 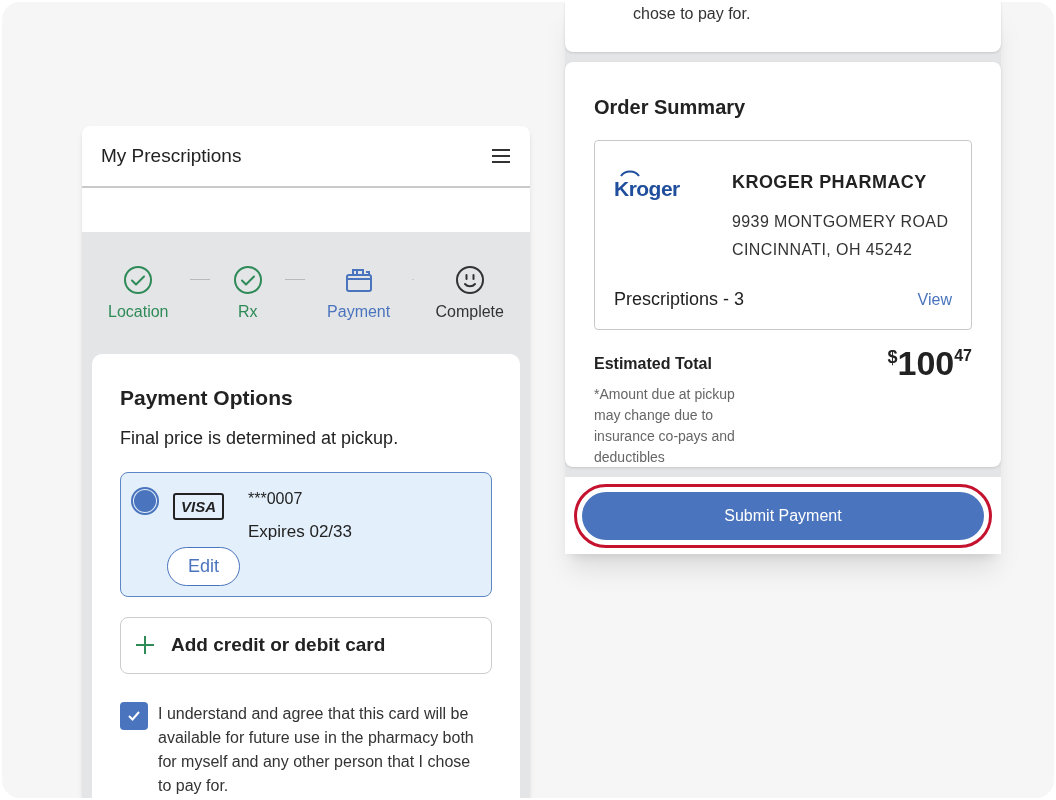 What do you see at coordinates (300, 532) in the screenshot?
I see `card-expiry: Expires 02/33` at bounding box center [300, 532].